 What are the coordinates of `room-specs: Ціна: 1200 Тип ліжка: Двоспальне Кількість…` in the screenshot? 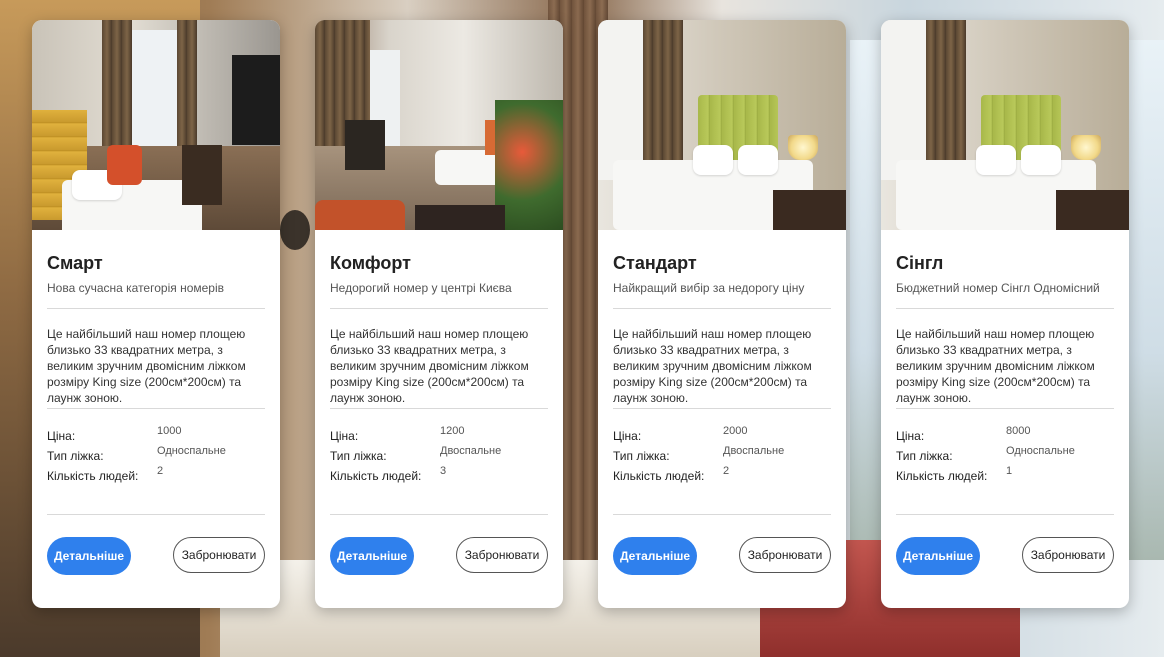 It's located at (439, 464).